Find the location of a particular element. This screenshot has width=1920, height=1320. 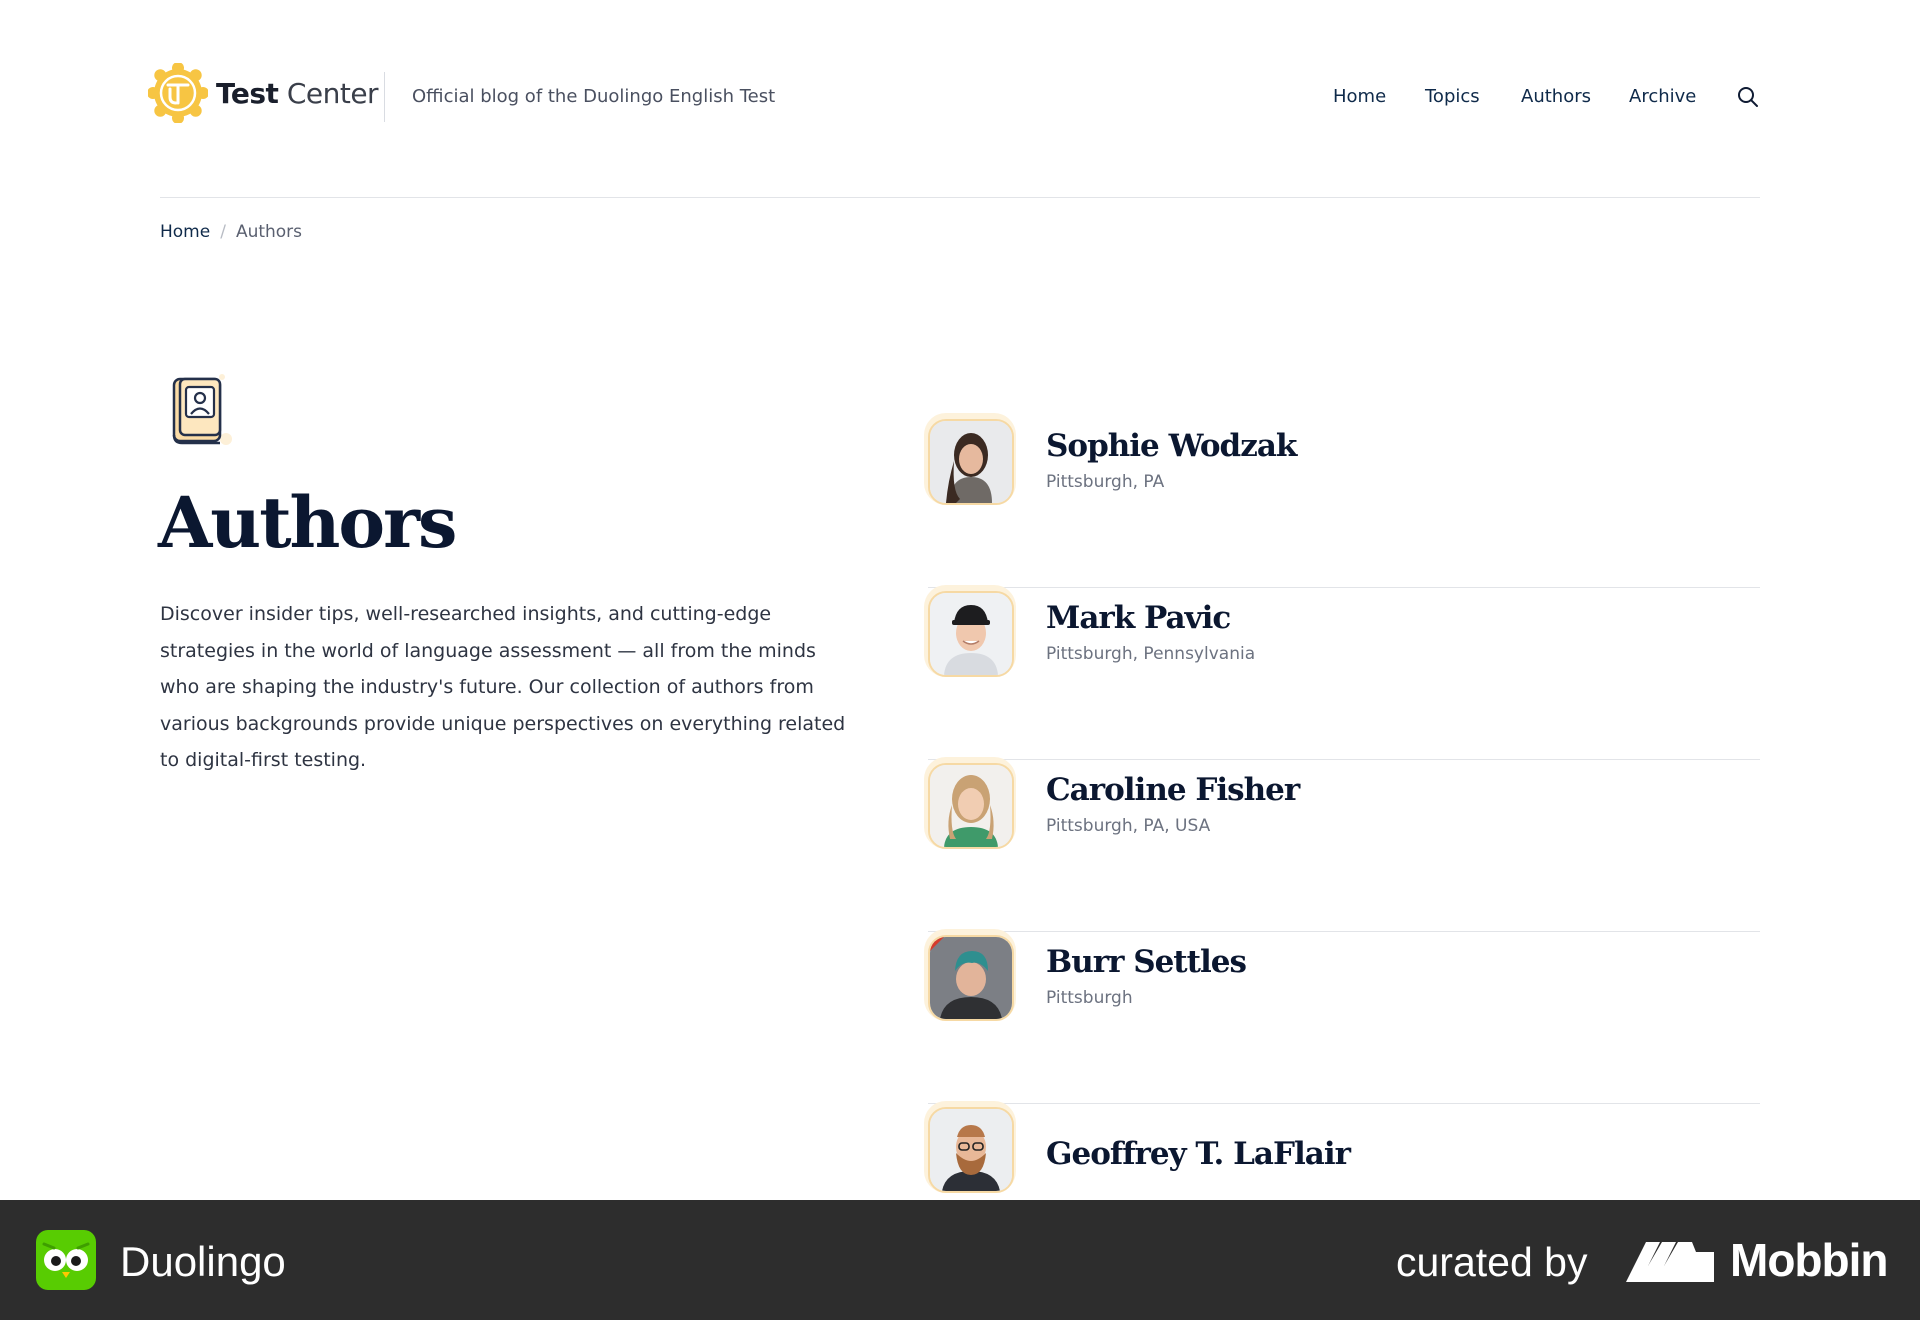

author-book-icon is located at coordinates (202, 409).